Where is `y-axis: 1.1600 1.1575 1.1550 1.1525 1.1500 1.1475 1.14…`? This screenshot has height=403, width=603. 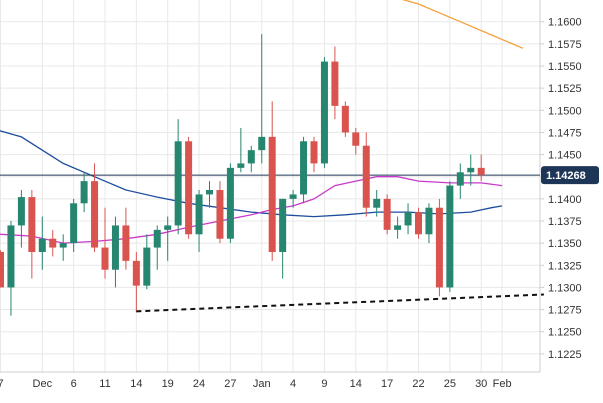 y-axis: 1.1600 1.1575 1.1550 1.1525 1.1500 1.1475 1.14… is located at coordinates (561, 189).